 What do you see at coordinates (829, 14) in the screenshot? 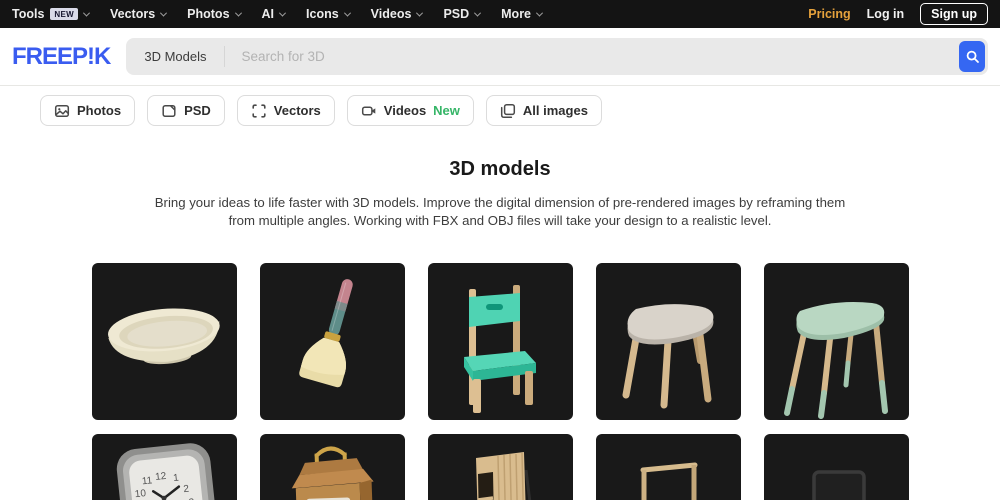
I see `pricing-link: Pricing` at bounding box center [829, 14].